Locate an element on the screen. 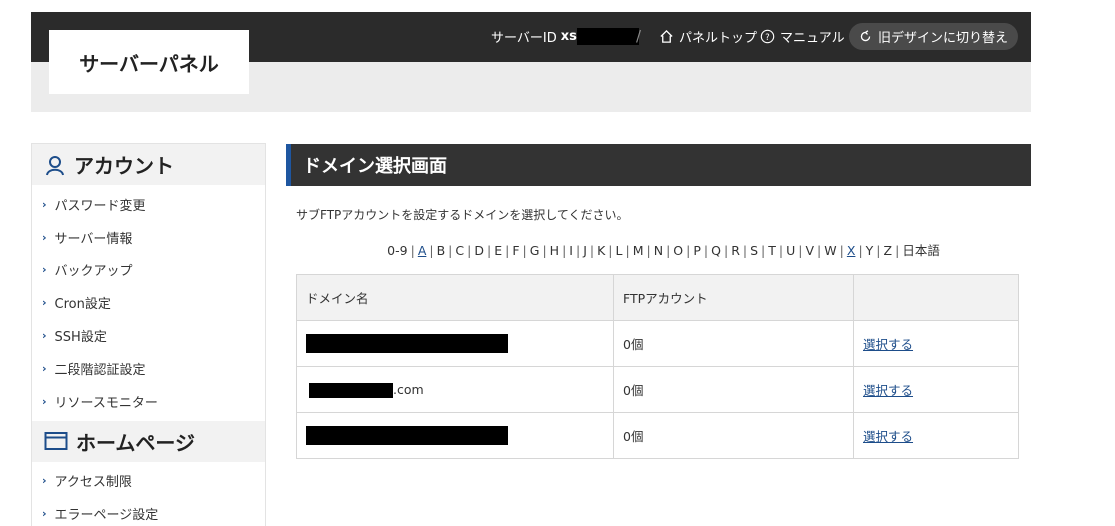  sidebar-item-label: バックアップ is located at coordinates (93, 272).